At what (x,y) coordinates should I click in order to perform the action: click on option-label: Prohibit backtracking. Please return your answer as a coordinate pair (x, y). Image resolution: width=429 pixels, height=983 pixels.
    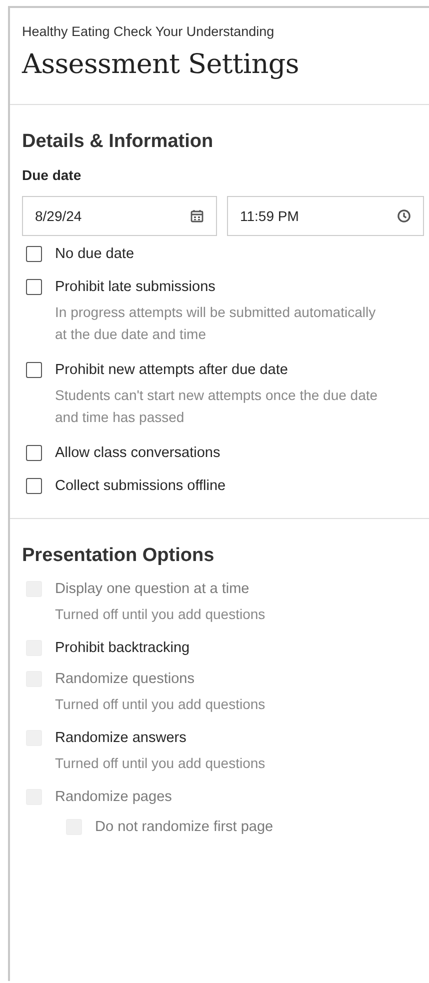
    Looking at the image, I should click on (122, 648).